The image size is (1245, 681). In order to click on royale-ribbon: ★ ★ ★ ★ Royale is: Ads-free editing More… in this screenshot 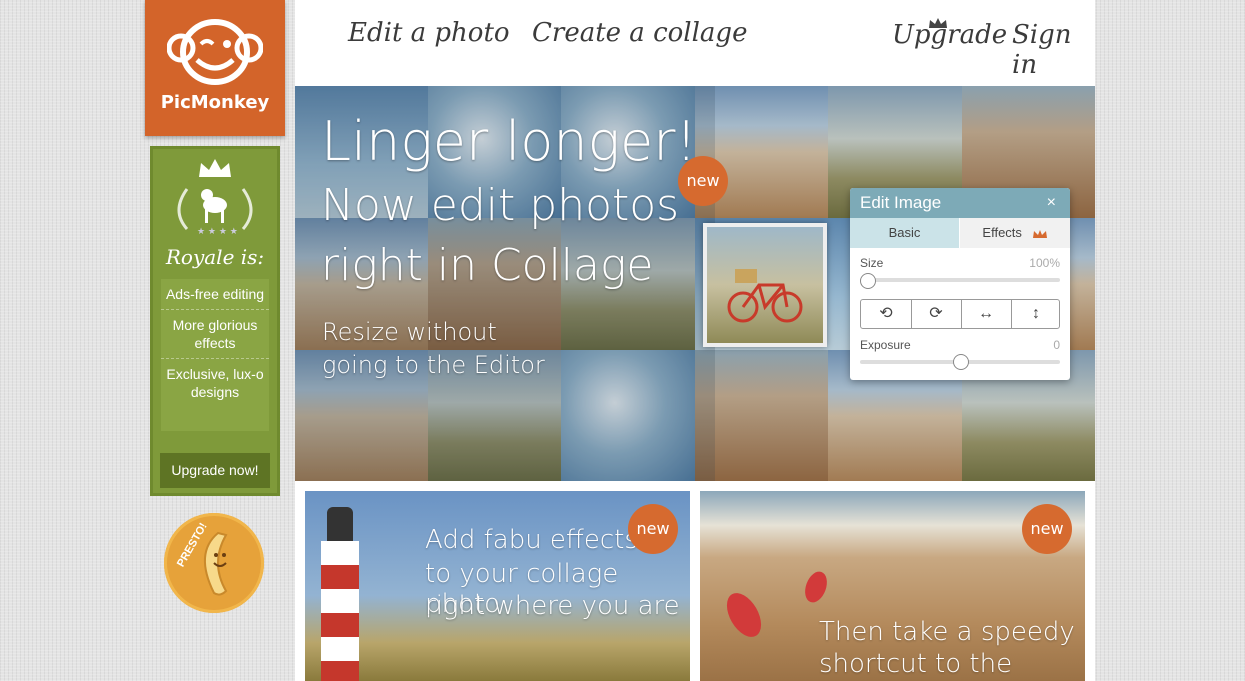, I will do `click(215, 321)`.